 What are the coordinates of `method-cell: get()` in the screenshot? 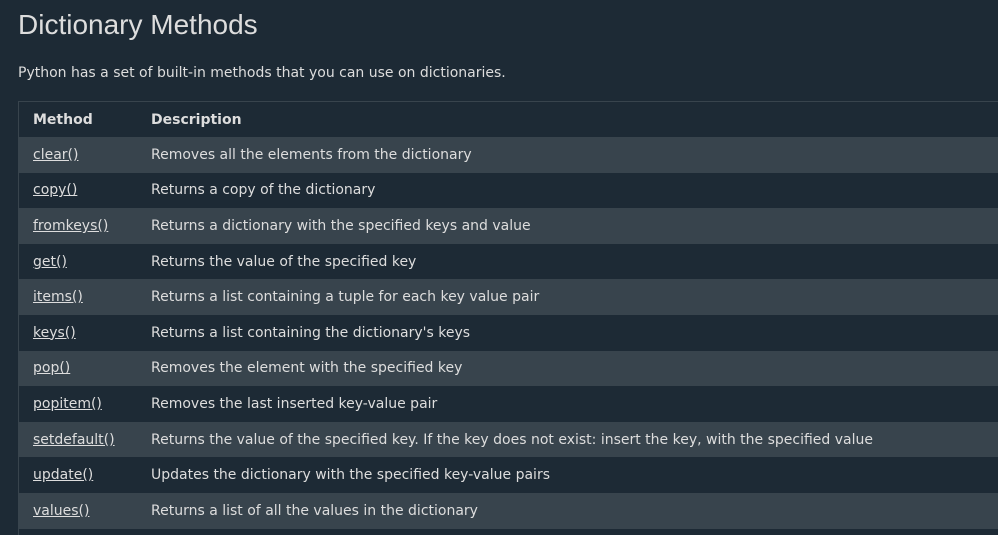 It's located at (78, 261).